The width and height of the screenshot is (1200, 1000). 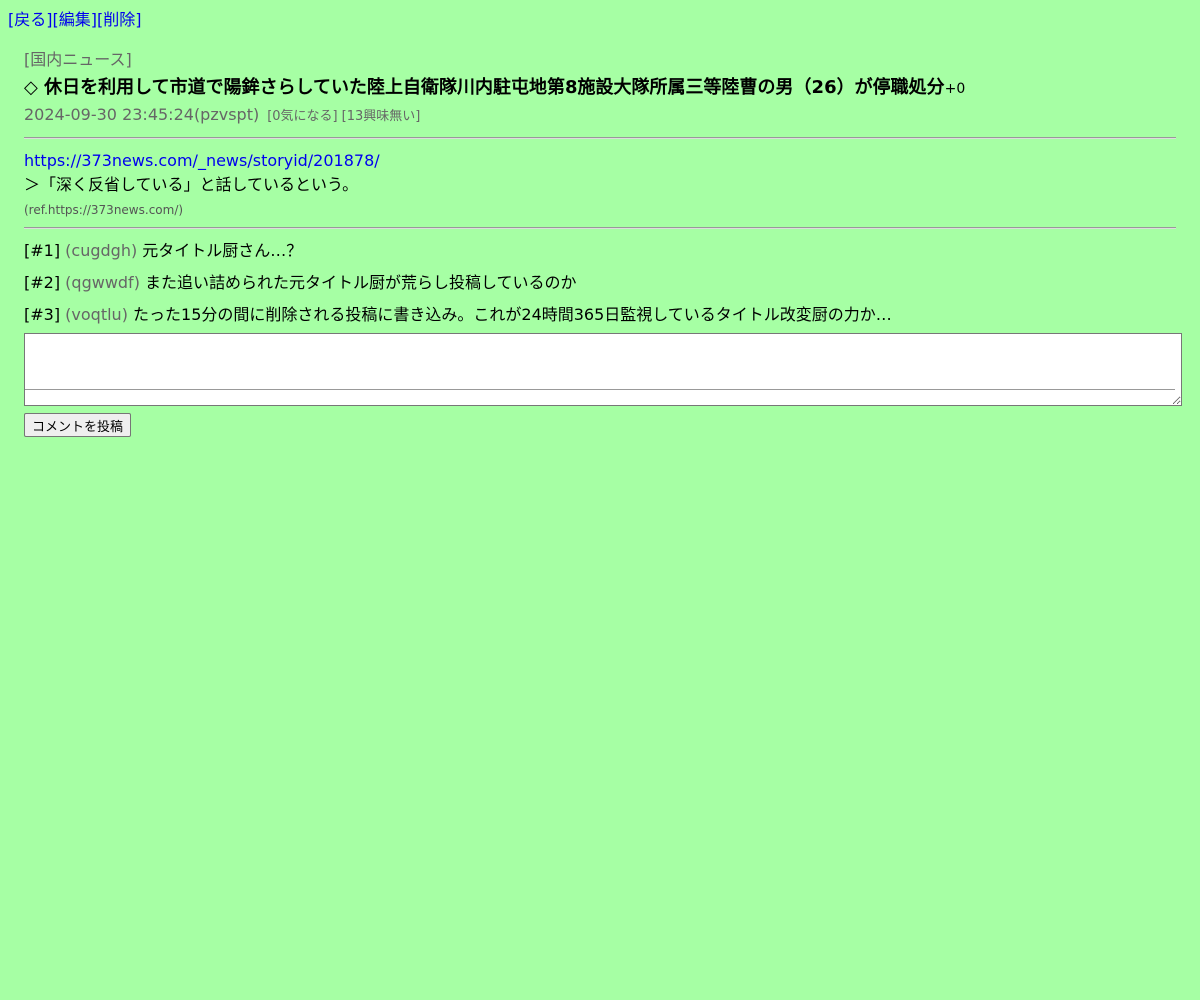 What do you see at coordinates (381, 116) in the screenshot?
I see `no-interest-button: [13興味無い]` at bounding box center [381, 116].